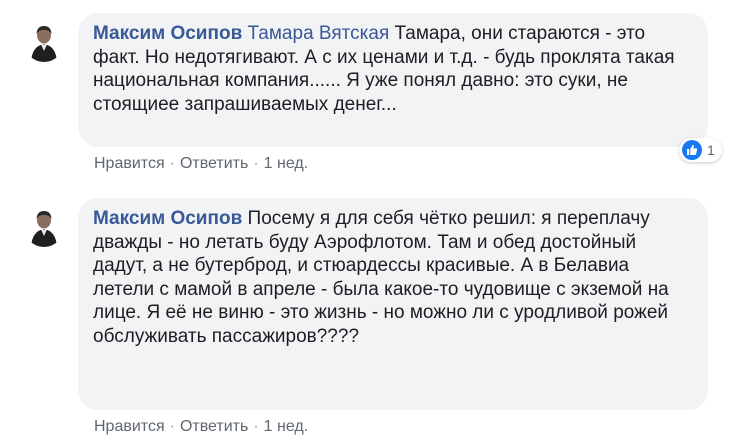 This screenshot has width=732, height=440. I want to click on reaction-count: 1, so click(711, 150).